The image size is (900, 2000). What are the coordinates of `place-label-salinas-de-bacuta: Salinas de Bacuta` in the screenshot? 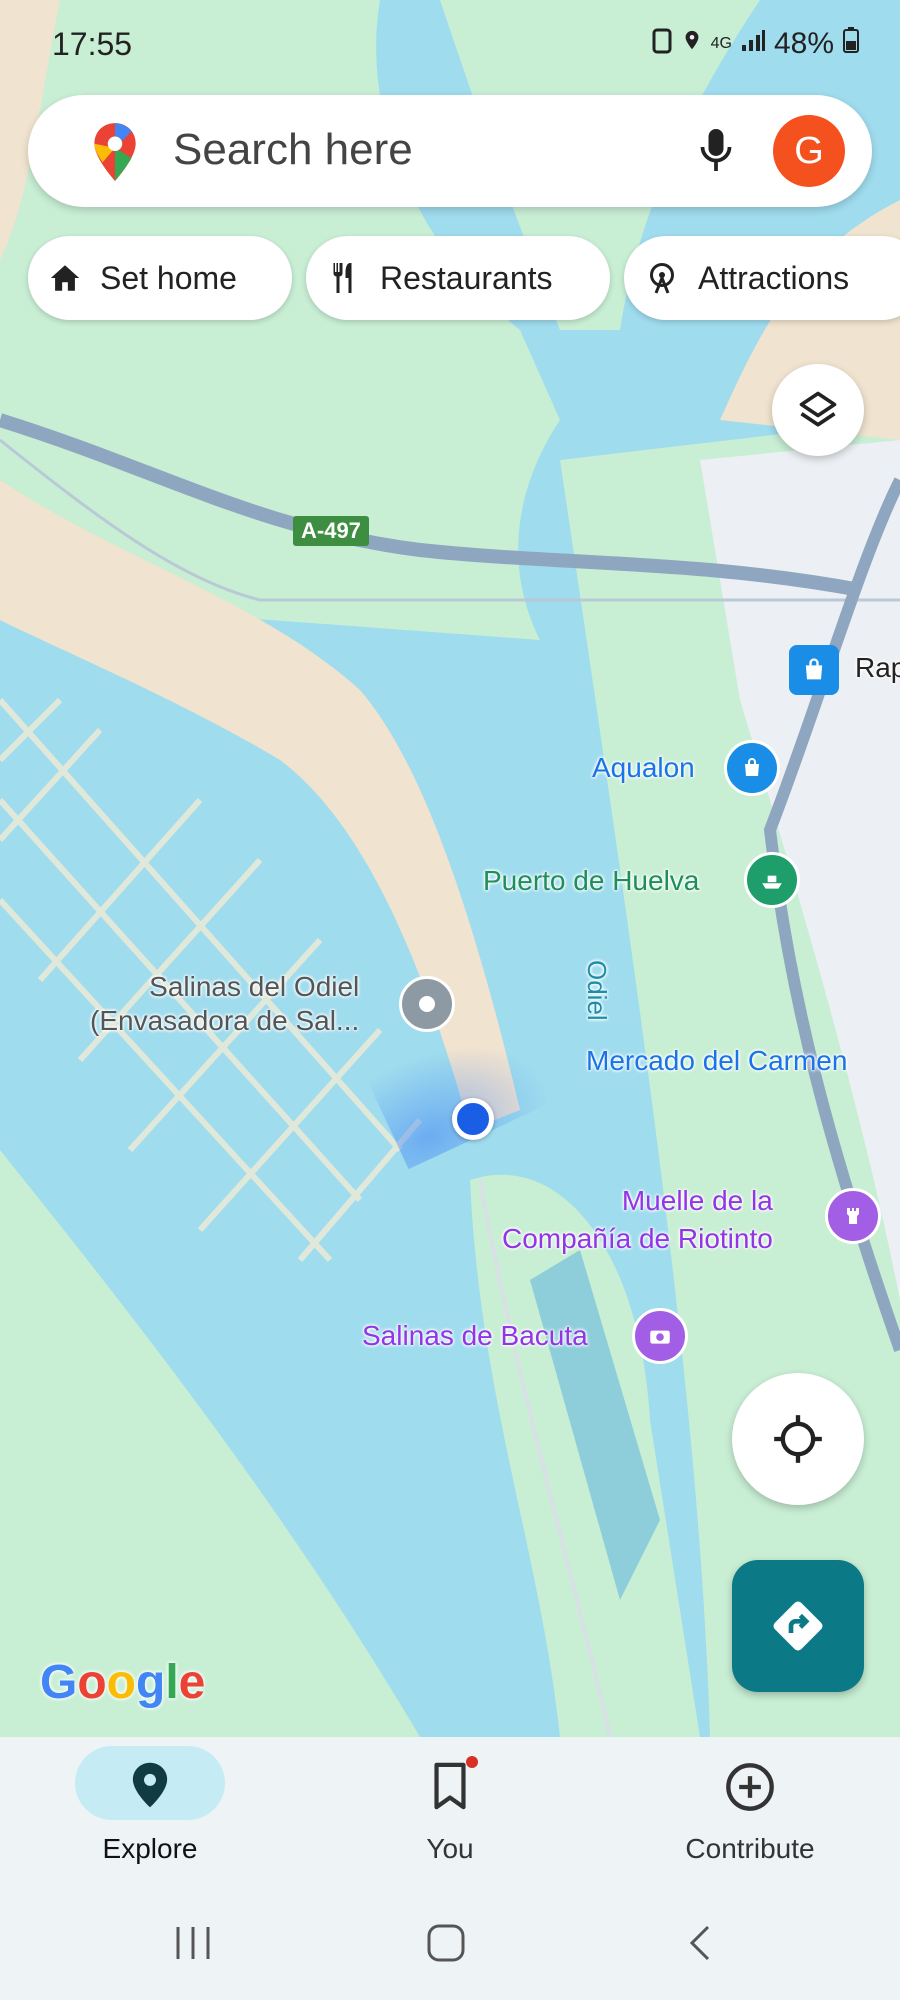 It's located at (475, 1336).